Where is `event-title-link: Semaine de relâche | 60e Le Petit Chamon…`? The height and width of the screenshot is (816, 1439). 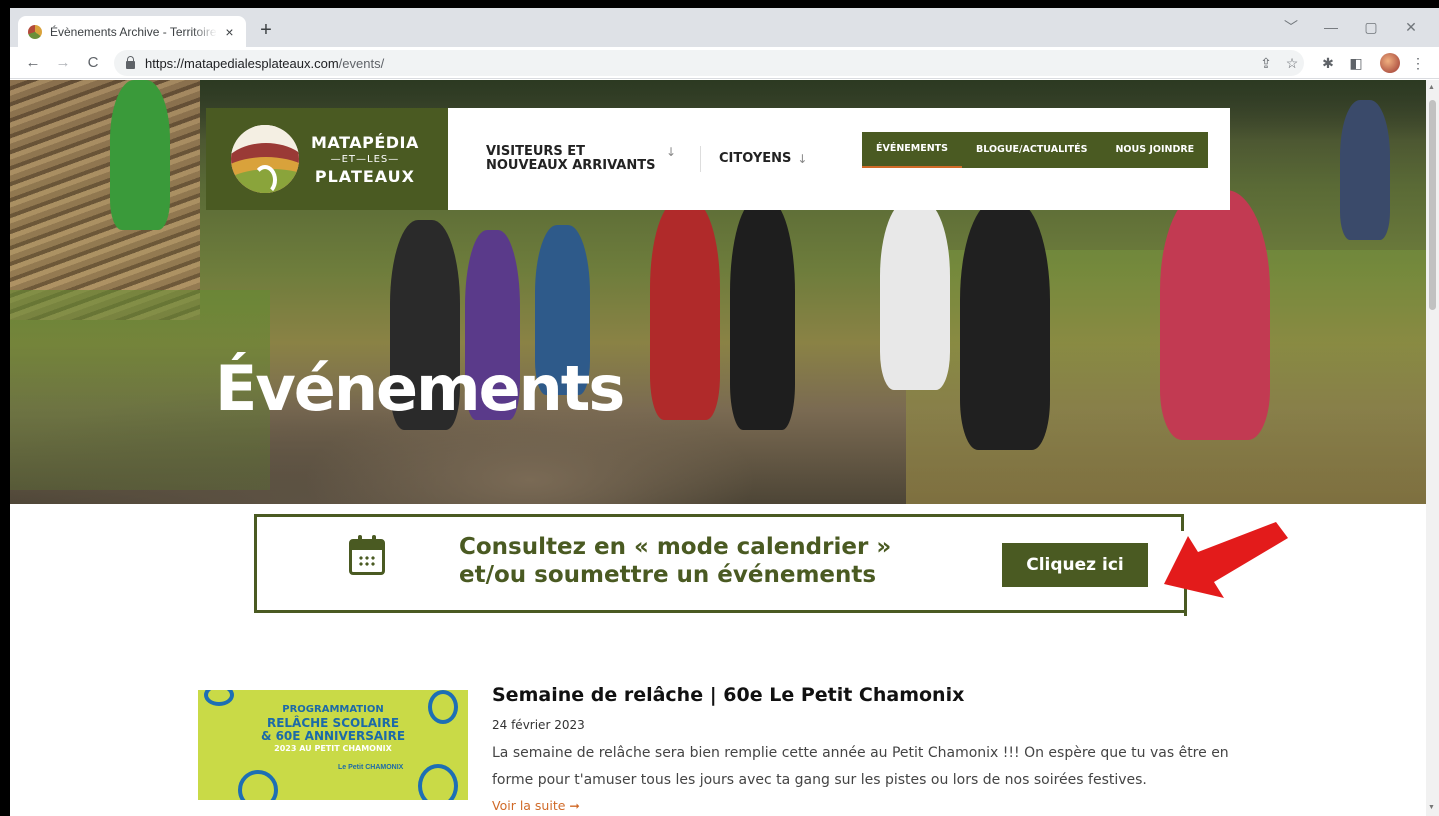 event-title-link: Semaine de relâche | 60e Le Petit Chamon… is located at coordinates (728, 695).